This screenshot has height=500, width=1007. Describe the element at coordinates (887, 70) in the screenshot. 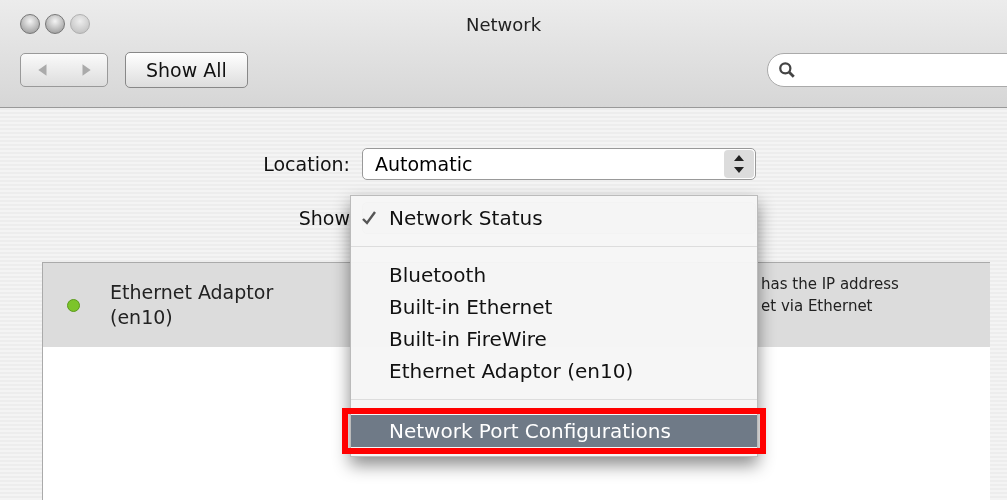

I see `search-field` at that location.